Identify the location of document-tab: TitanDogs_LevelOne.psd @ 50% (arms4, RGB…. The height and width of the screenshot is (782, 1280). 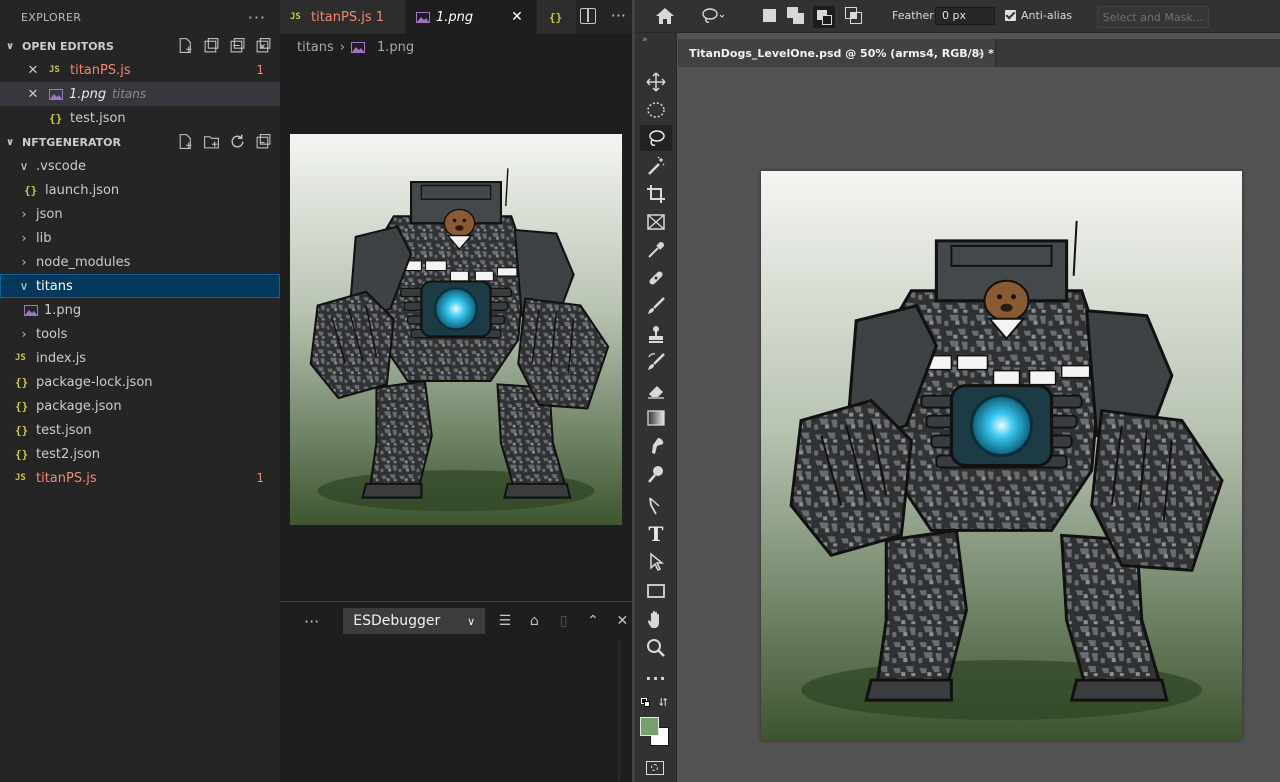
(837, 53).